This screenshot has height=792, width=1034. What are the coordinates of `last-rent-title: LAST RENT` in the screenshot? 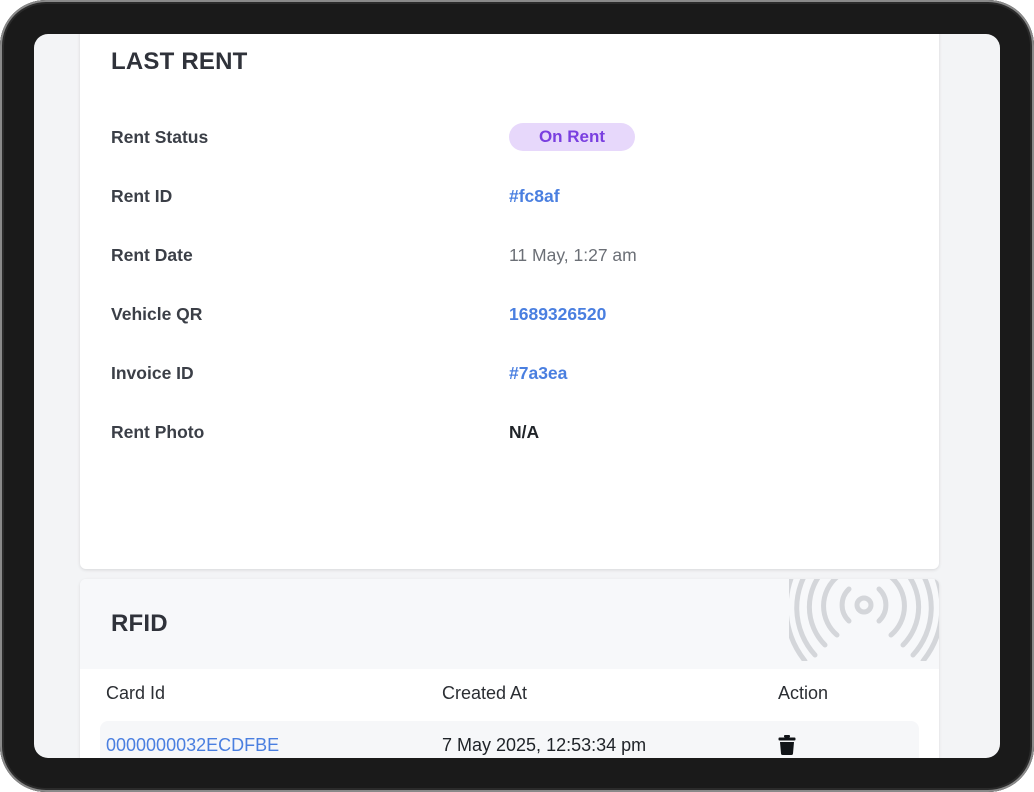 It's located at (179, 61).